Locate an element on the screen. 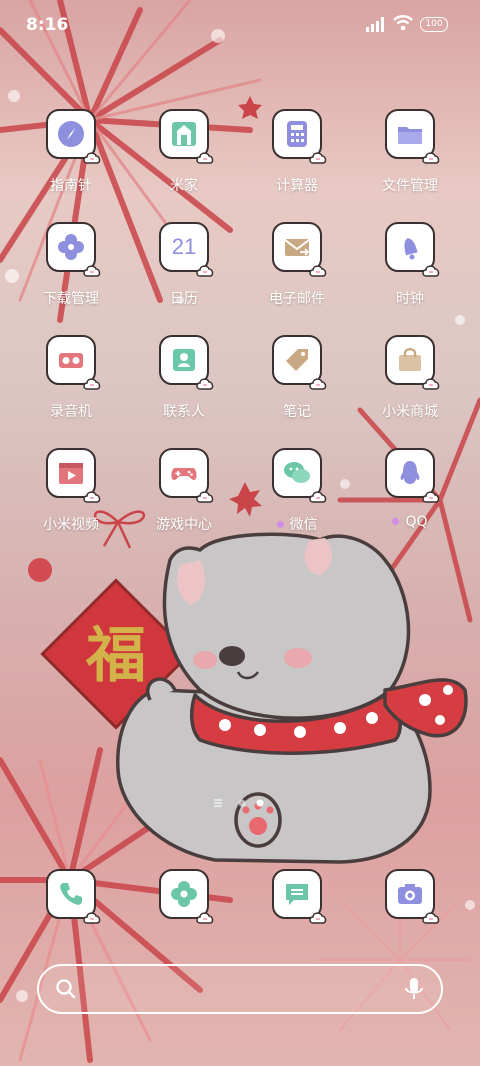 The height and width of the screenshot is (1066, 480). search-bar is located at coordinates (240, 989).